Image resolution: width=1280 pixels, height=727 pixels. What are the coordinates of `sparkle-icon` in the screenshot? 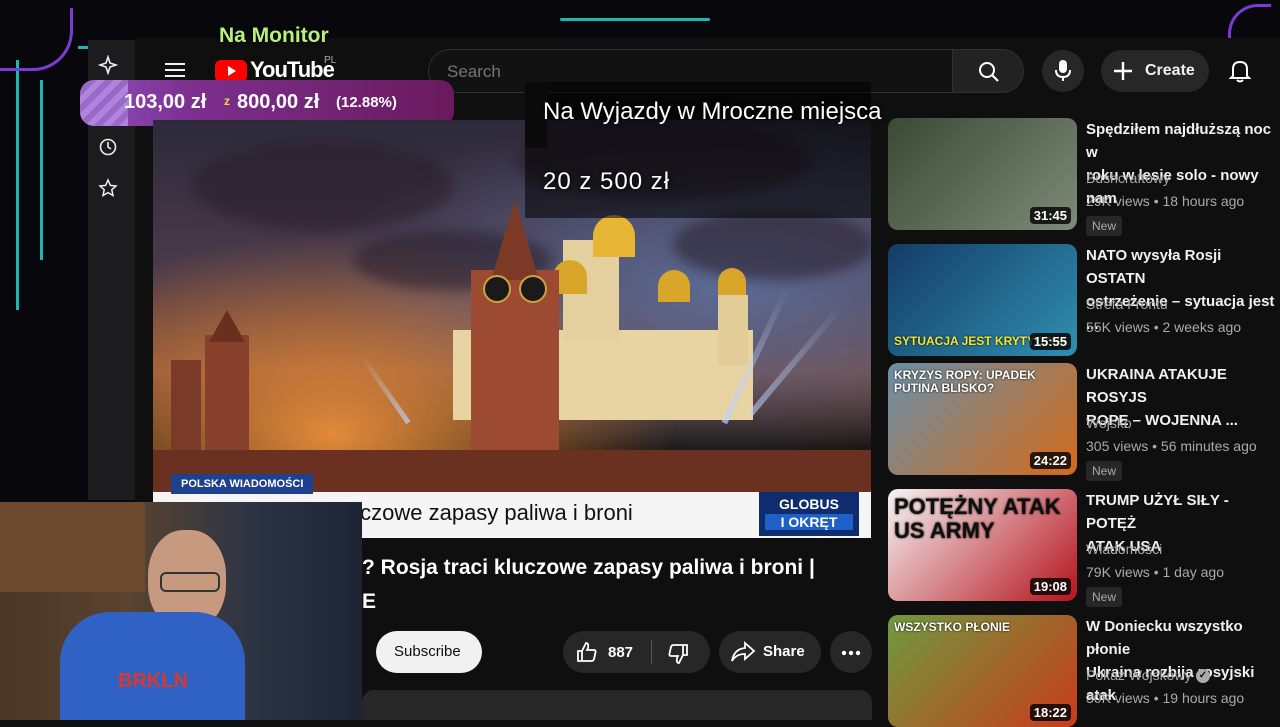 It's located at (108, 65).